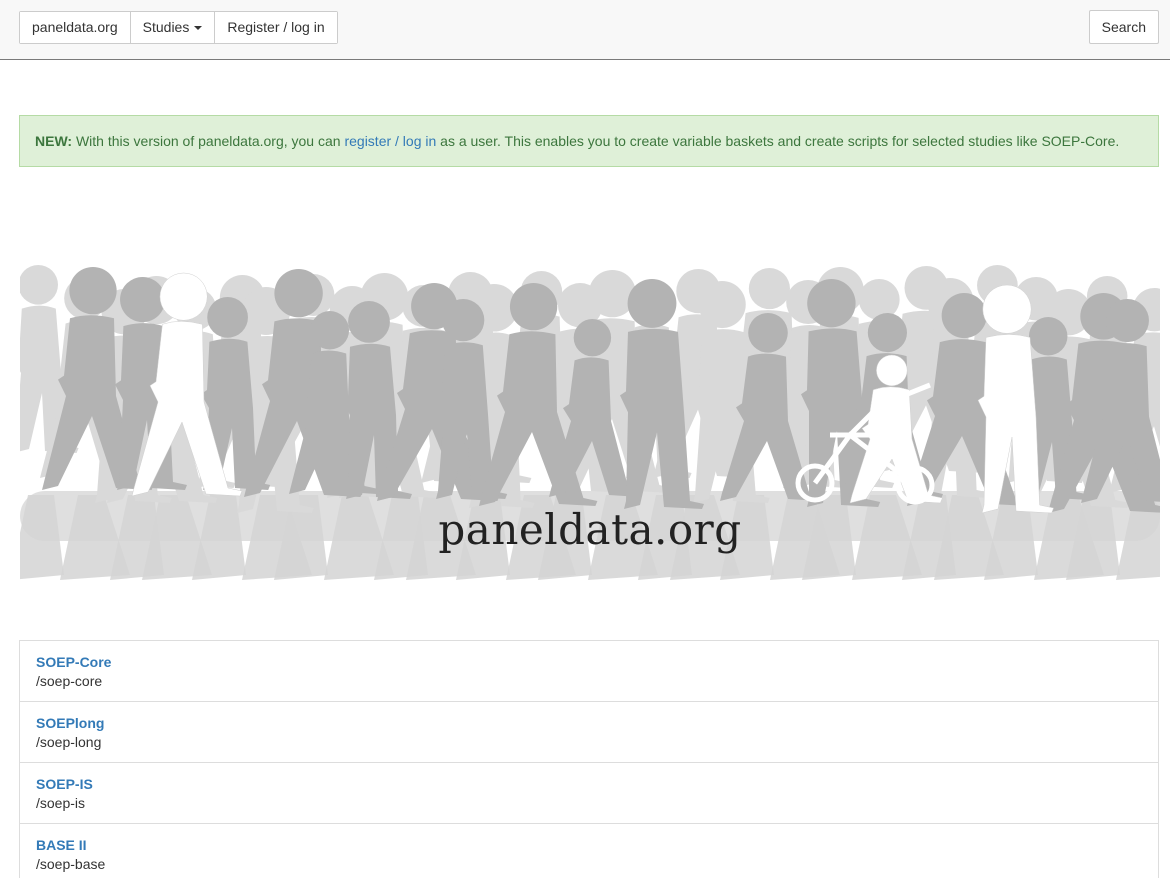 Image resolution: width=1170 pixels, height=878 pixels. I want to click on studies-dropdown-button: Studies, so click(172, 27).